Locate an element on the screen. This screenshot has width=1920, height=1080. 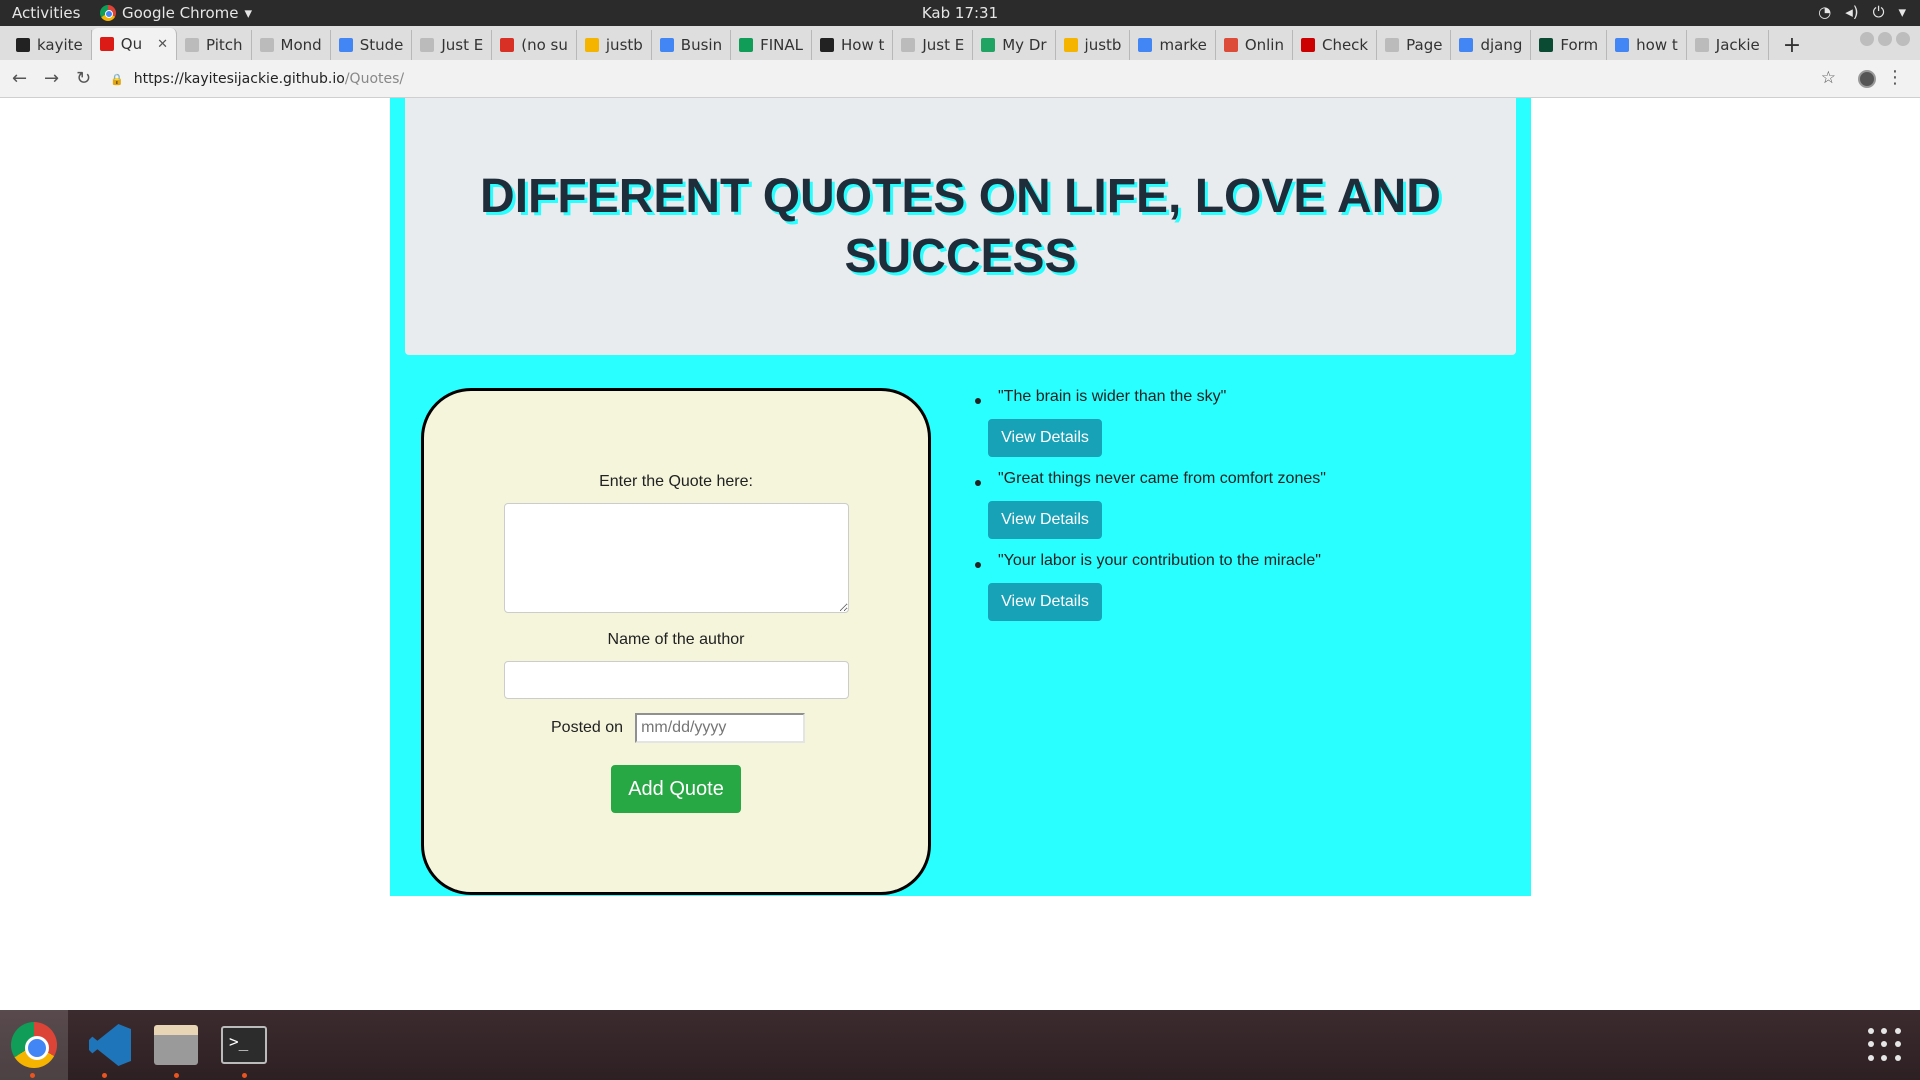
bullet is located at coordinates (978, 483).